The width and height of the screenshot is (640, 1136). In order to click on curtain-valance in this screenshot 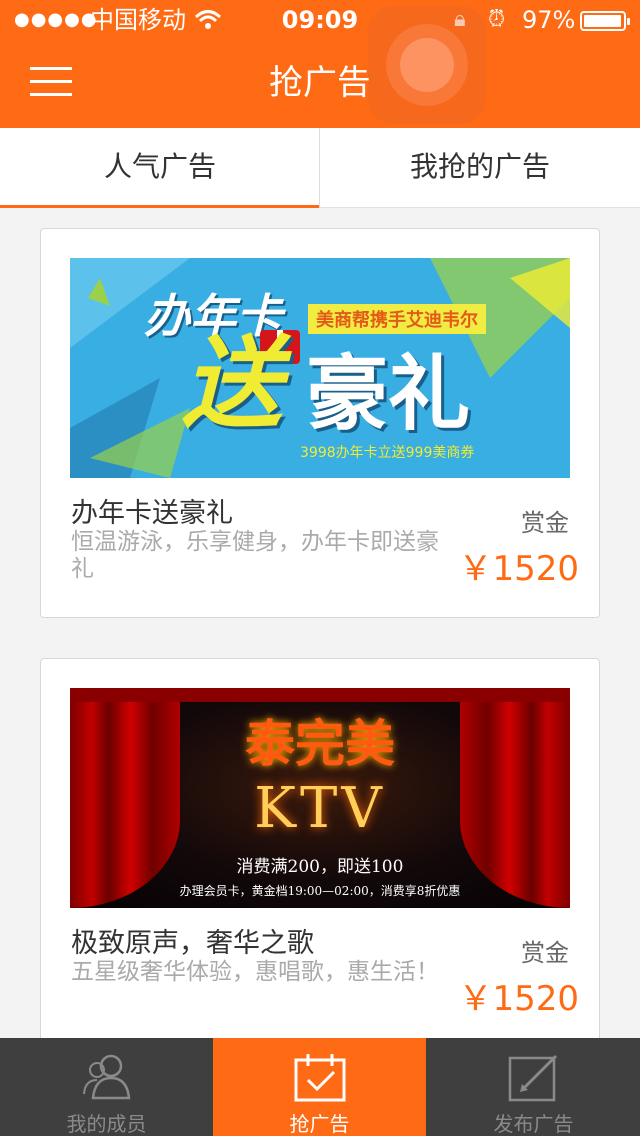, I will do `click(320, 695)`.